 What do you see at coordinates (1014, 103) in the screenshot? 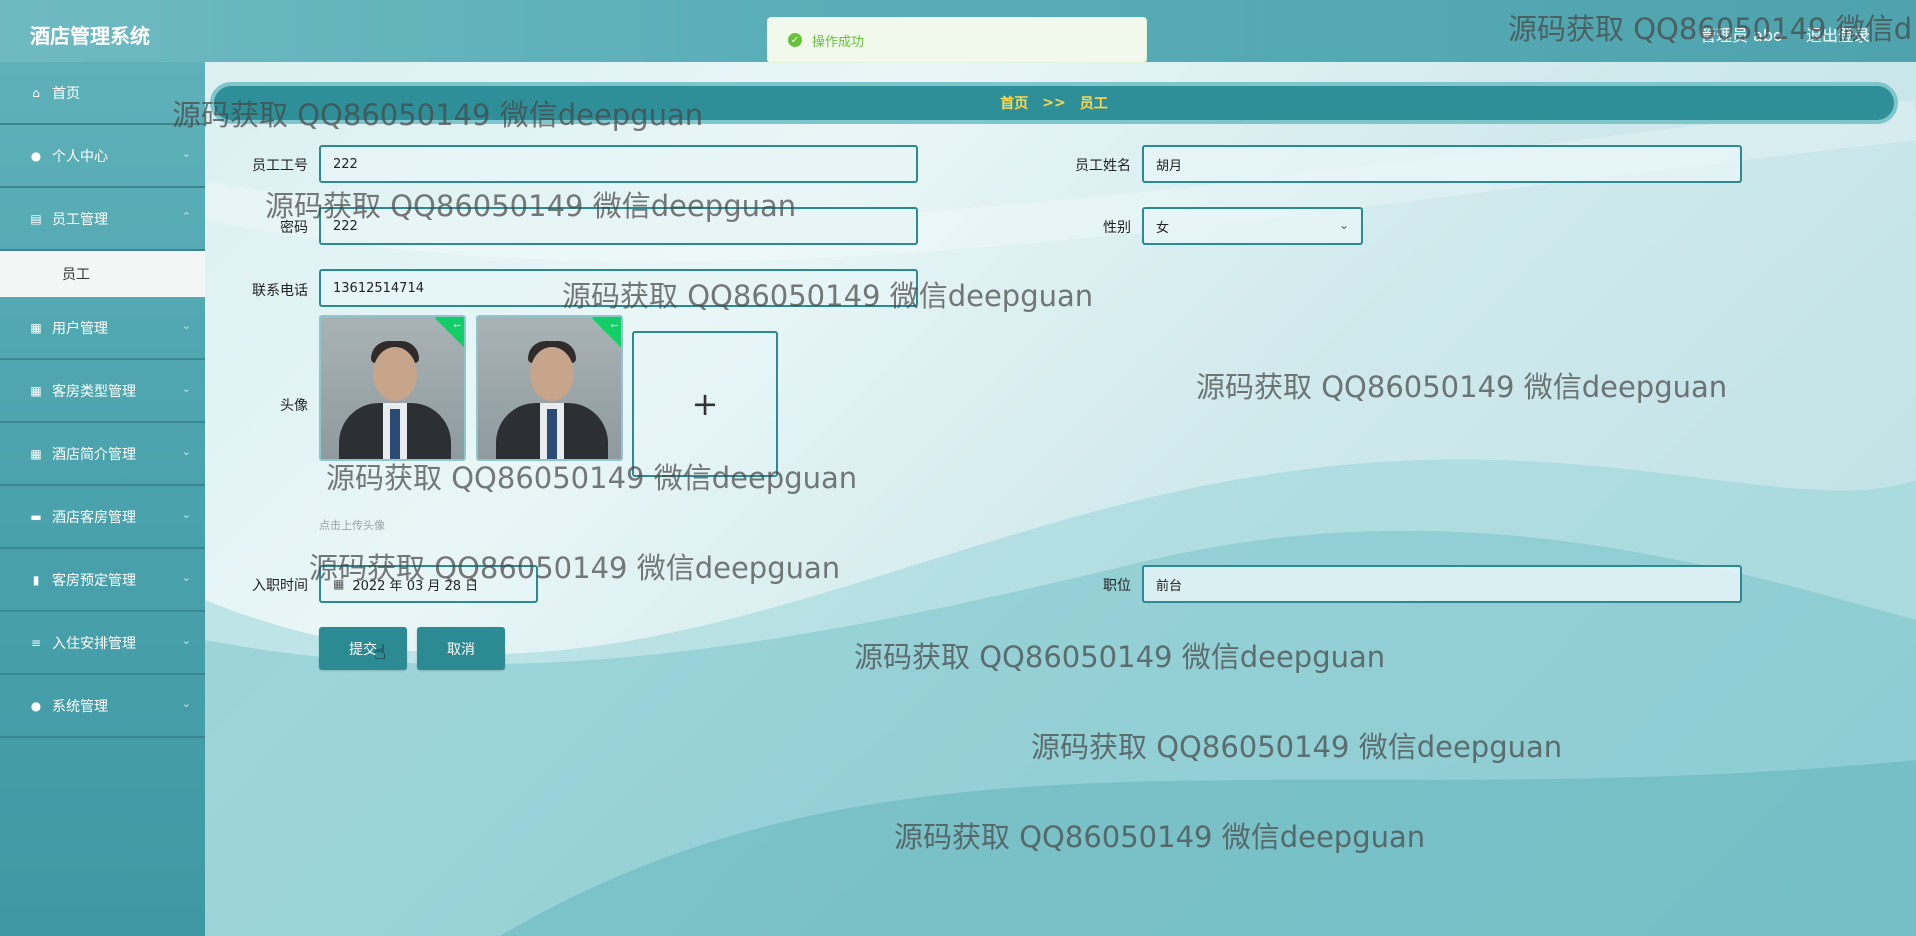
I see `breadcrumb-home: 首页` at bounding box center [1014, 103].